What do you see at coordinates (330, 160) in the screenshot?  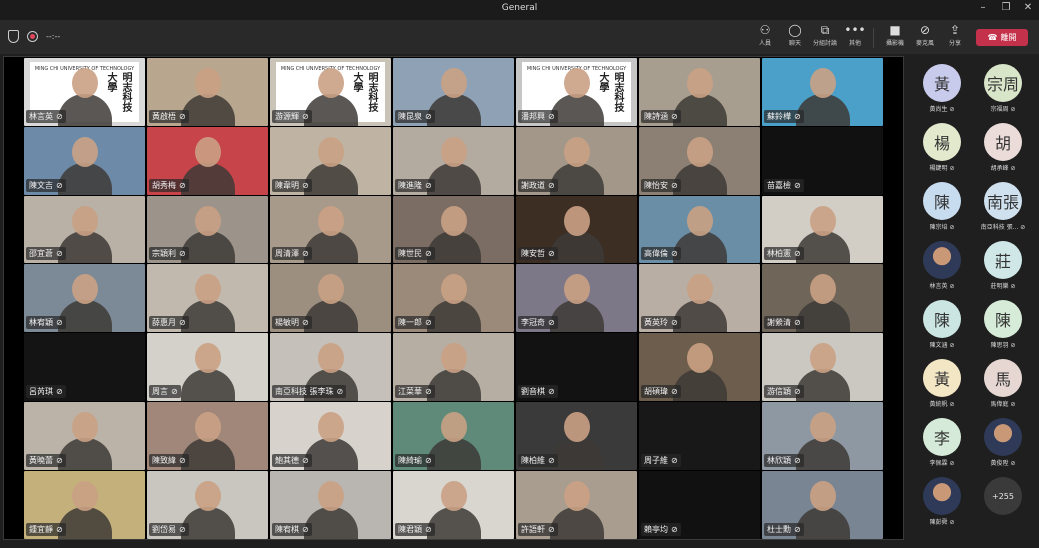 I see `video-tile: 陳韋明 ⊘` at bounding box center [330, 160].